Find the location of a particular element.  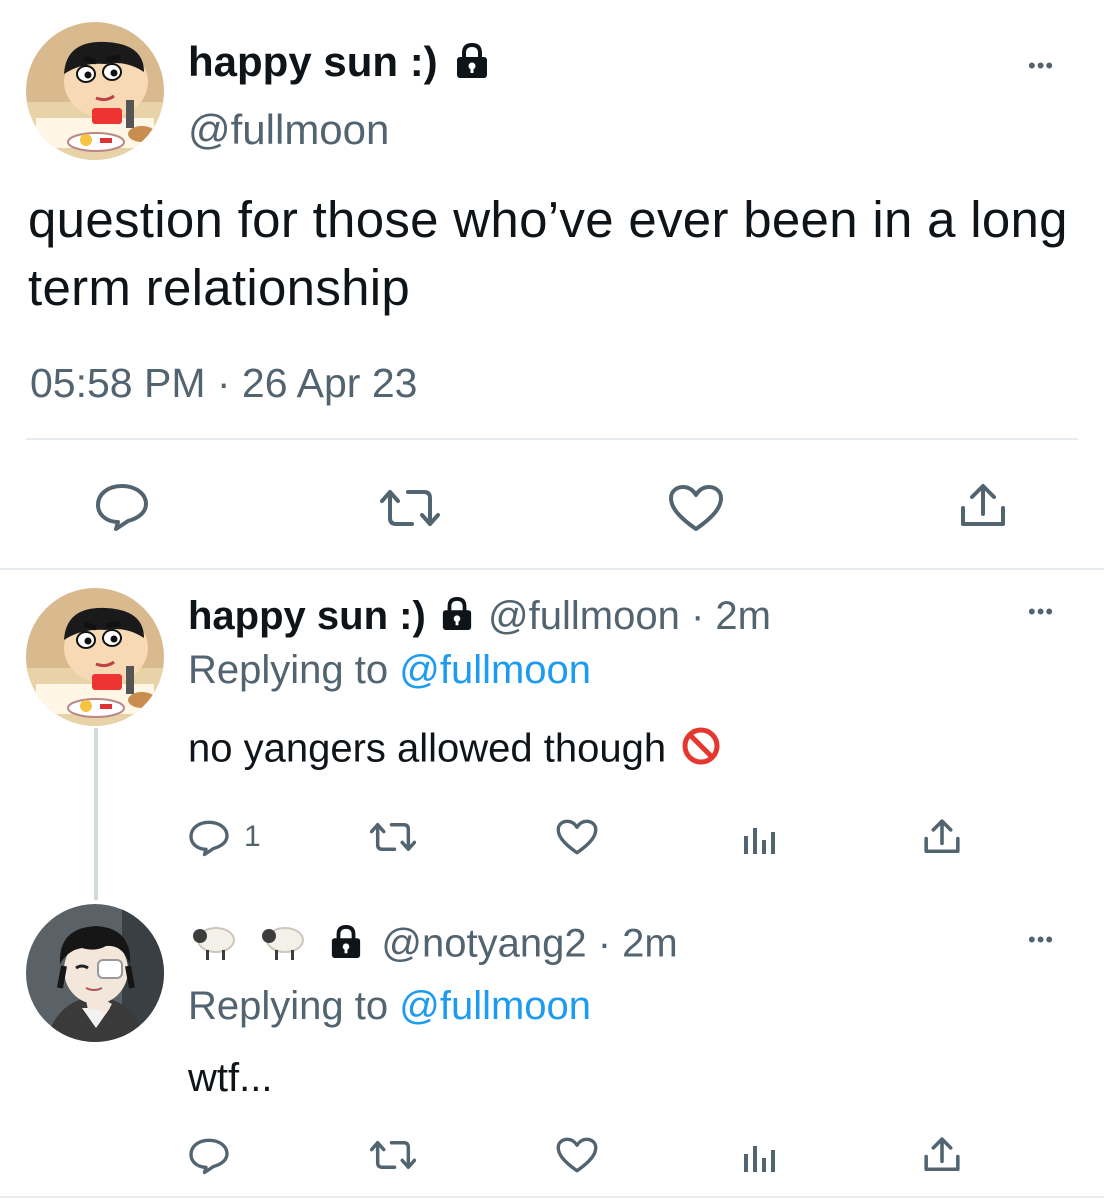

display-name is located at coordinates (248, 946).